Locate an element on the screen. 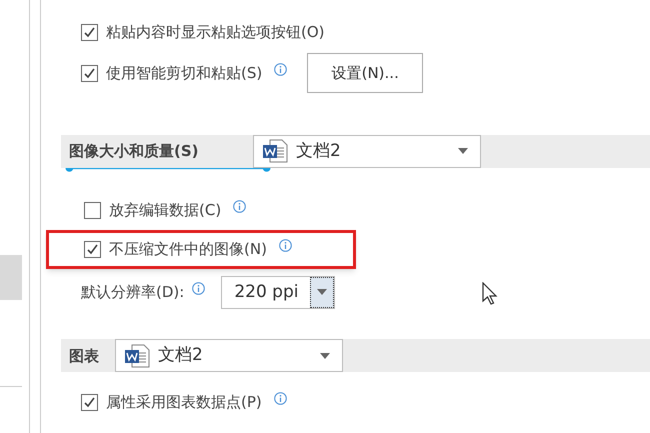 The image size is (650, 433). section-title: 图像大小和质量(S) is located at coordinates (134, 151).